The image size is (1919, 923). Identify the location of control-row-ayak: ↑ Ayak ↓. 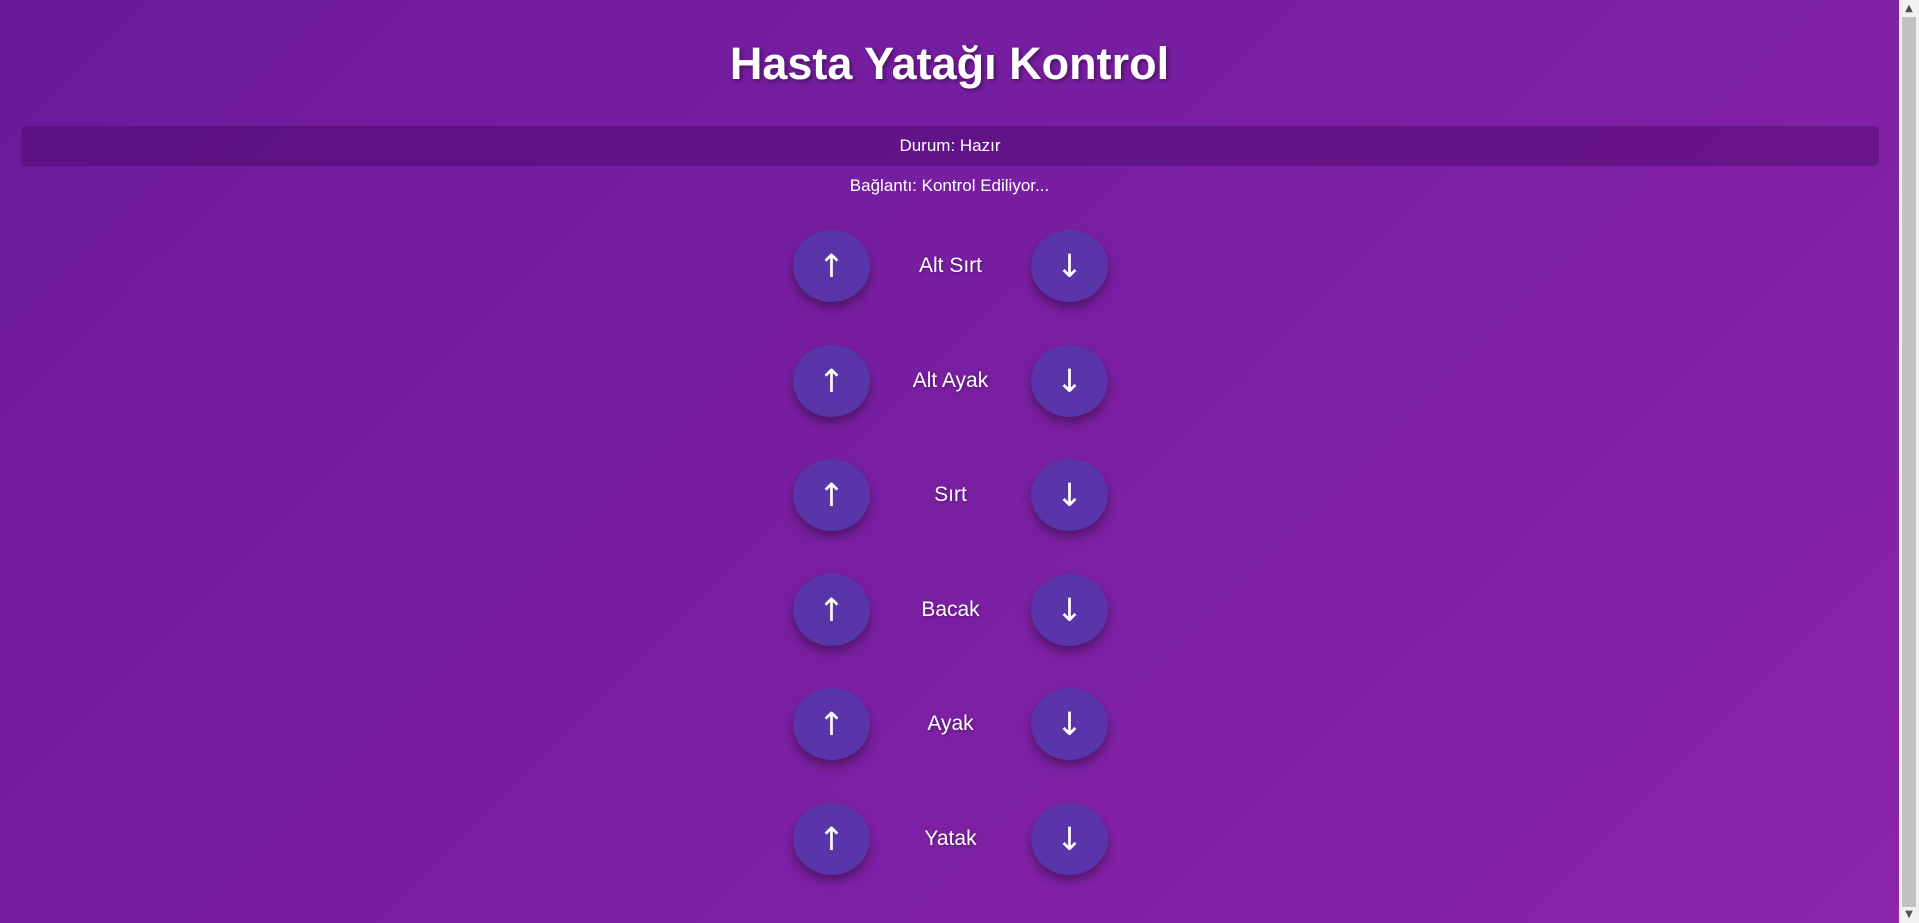
(951, 724).